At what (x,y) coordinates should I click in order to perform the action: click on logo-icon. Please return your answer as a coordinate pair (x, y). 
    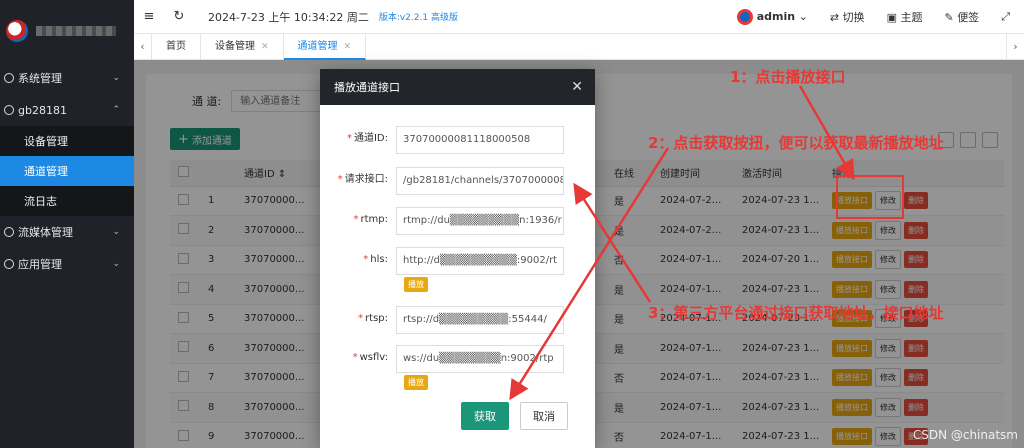
    Looking at the image, I should click on (17, 31).